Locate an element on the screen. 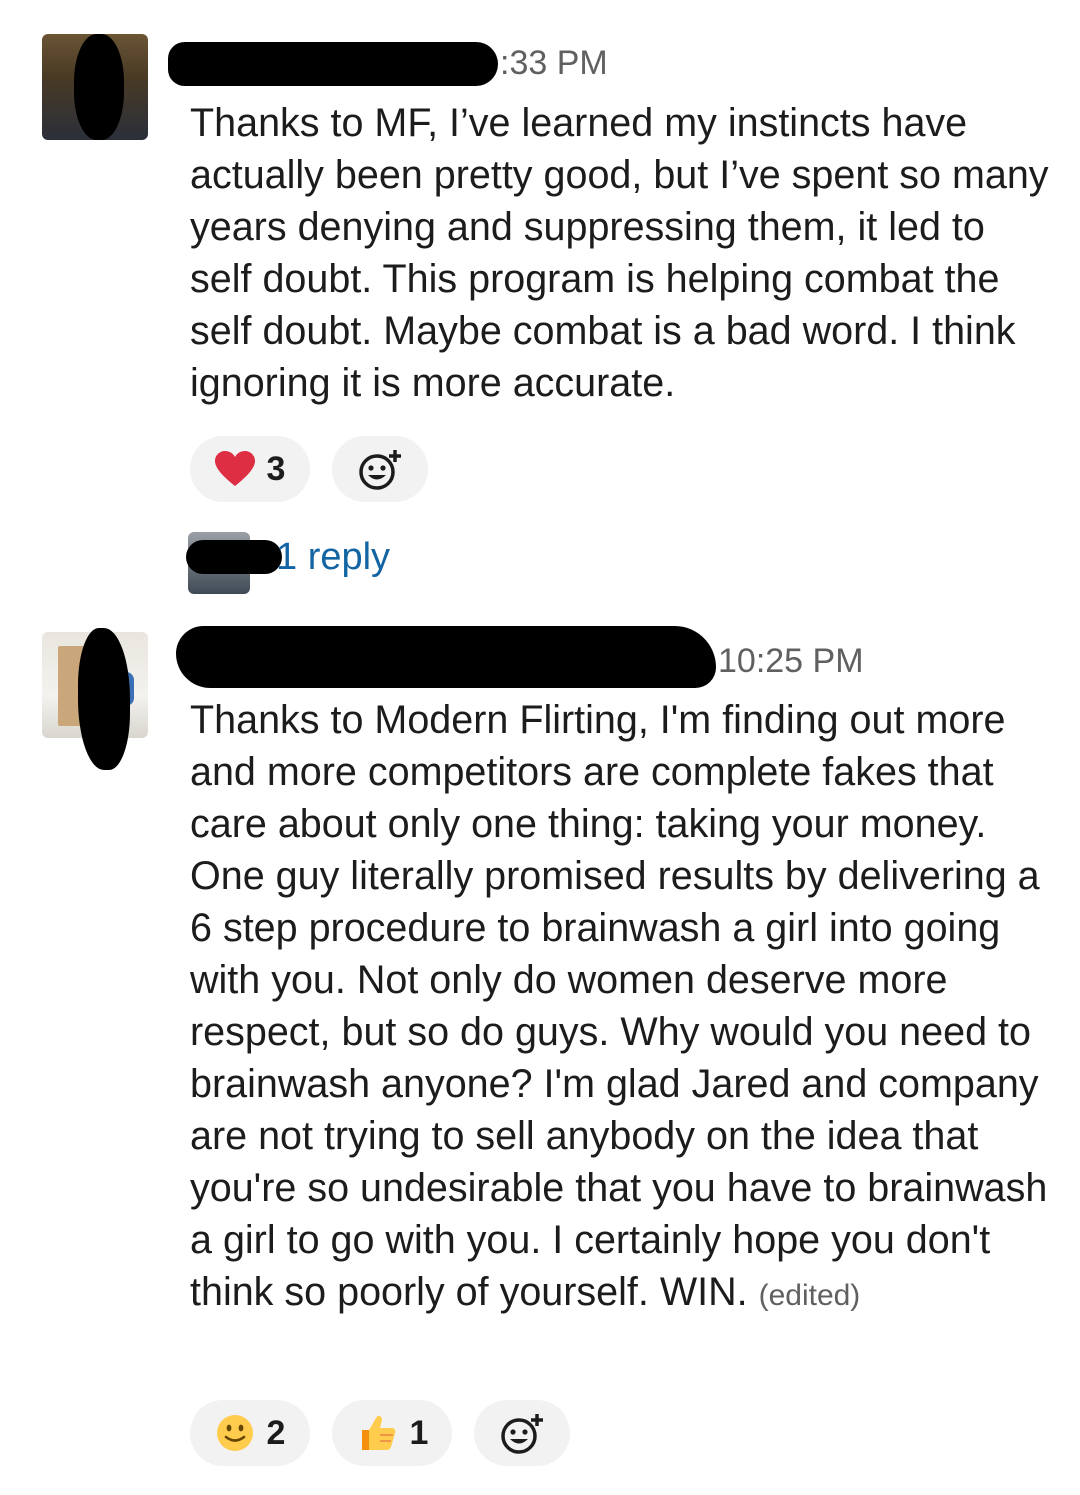 This screenshot has width=1080, height=1495. reply-count-link: 1 reply is located at coordinates (333, 557).